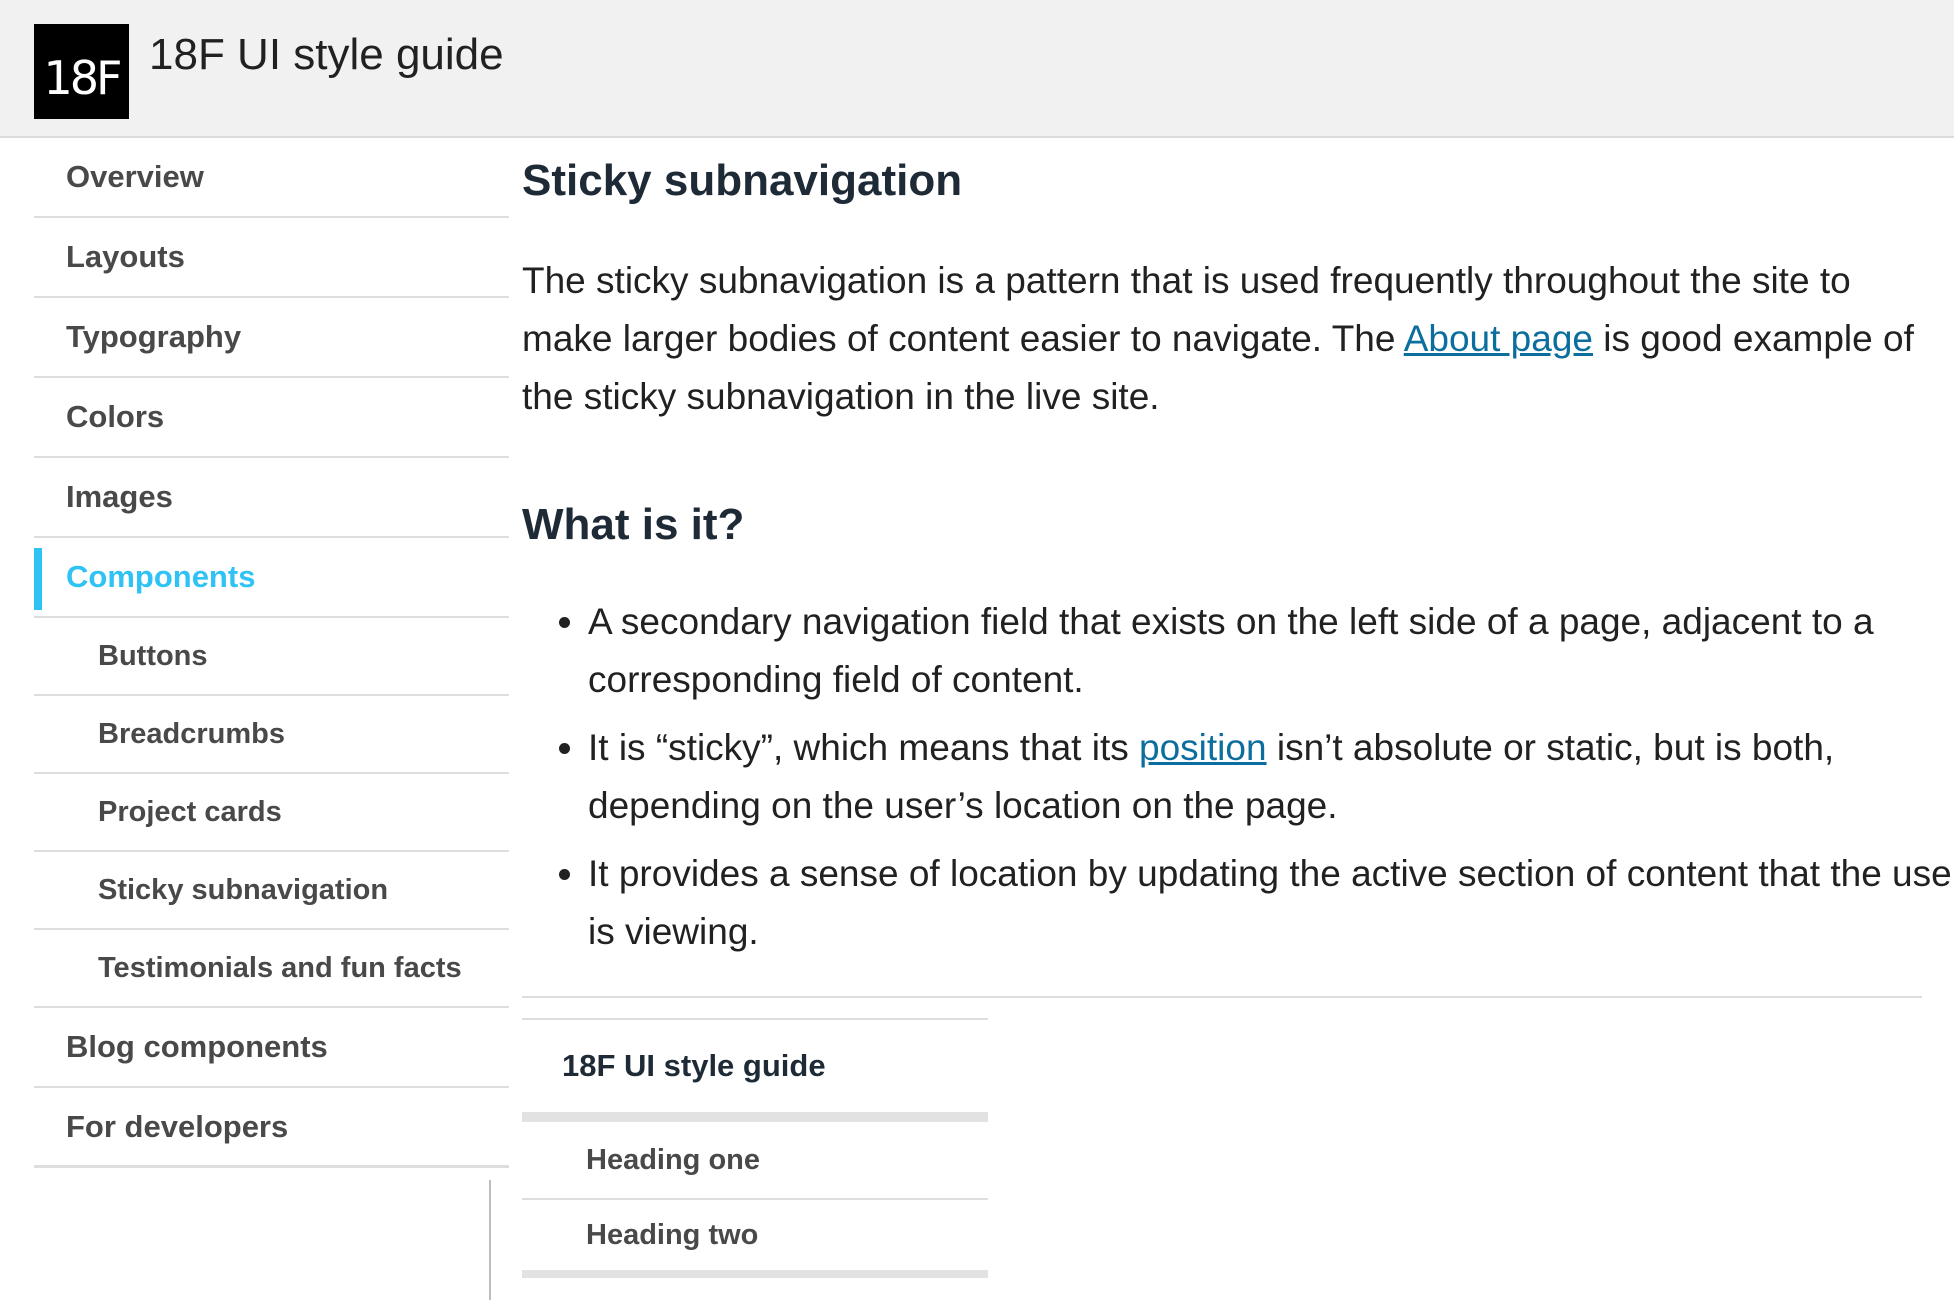 Image resolution: width=1954 pixels, height=1300 pixels. What do you see at coordinates (271, 891) in the screenshot?
I see `sidebar-subitem-sticky-subnavigation: Sticky subnavigation` at bounding box center [271, 891].